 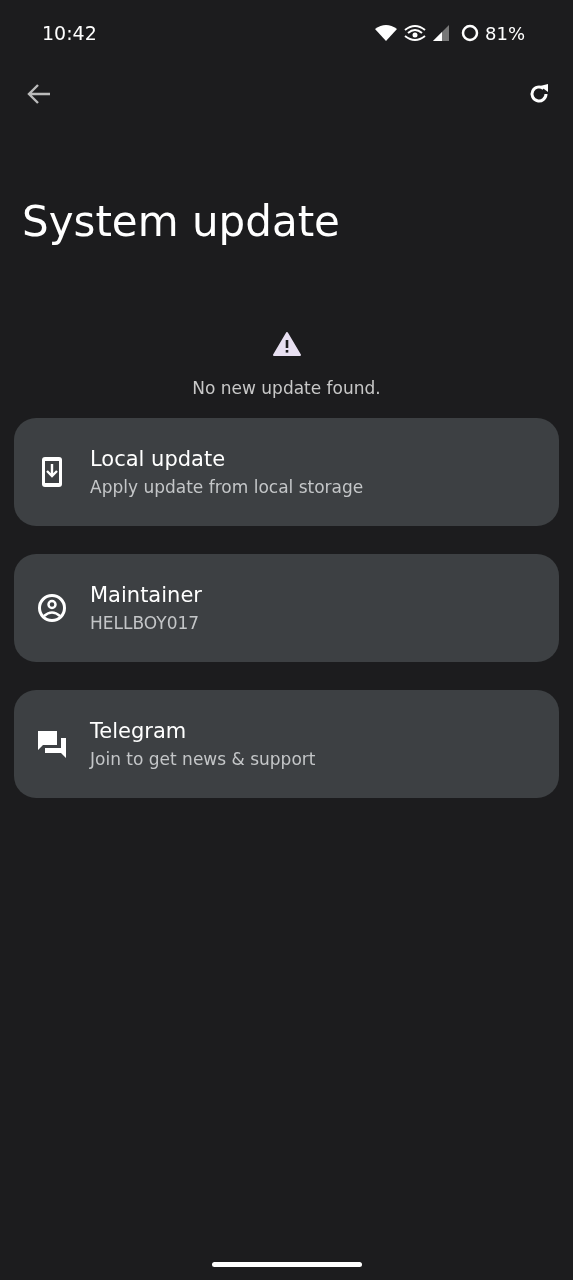 What do you see at coordinates (286, 344) in the screenshot?
I see `warning-icon` at bounding box center [286, 344].